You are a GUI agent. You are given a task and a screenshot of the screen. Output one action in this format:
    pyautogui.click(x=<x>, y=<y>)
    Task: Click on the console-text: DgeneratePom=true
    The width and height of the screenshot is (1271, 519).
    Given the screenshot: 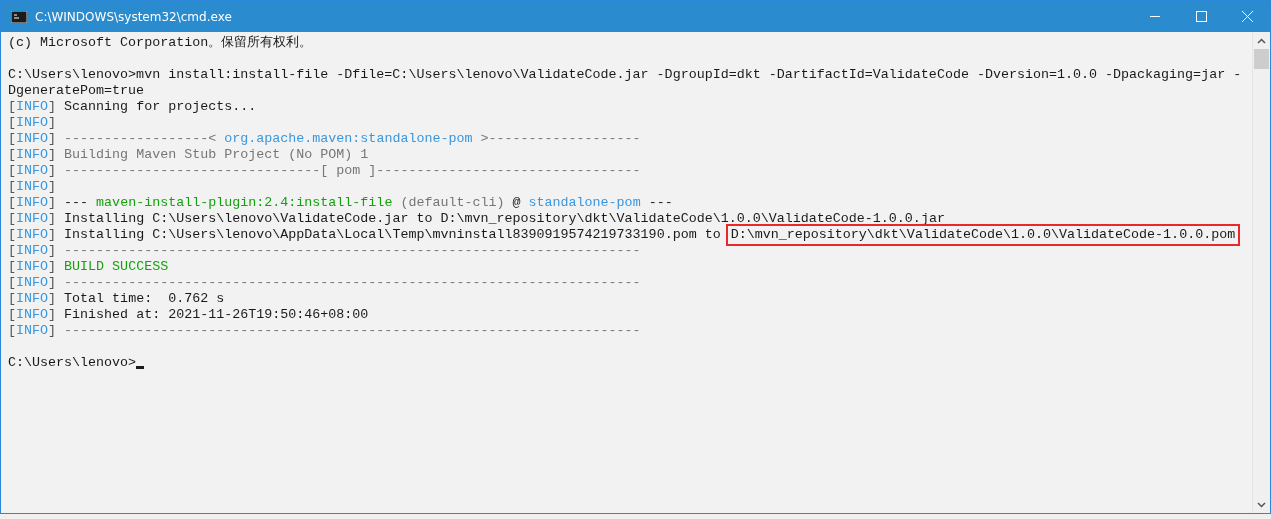 What is the action you would take?
    pyautogui.click(x=76, y=91)
    